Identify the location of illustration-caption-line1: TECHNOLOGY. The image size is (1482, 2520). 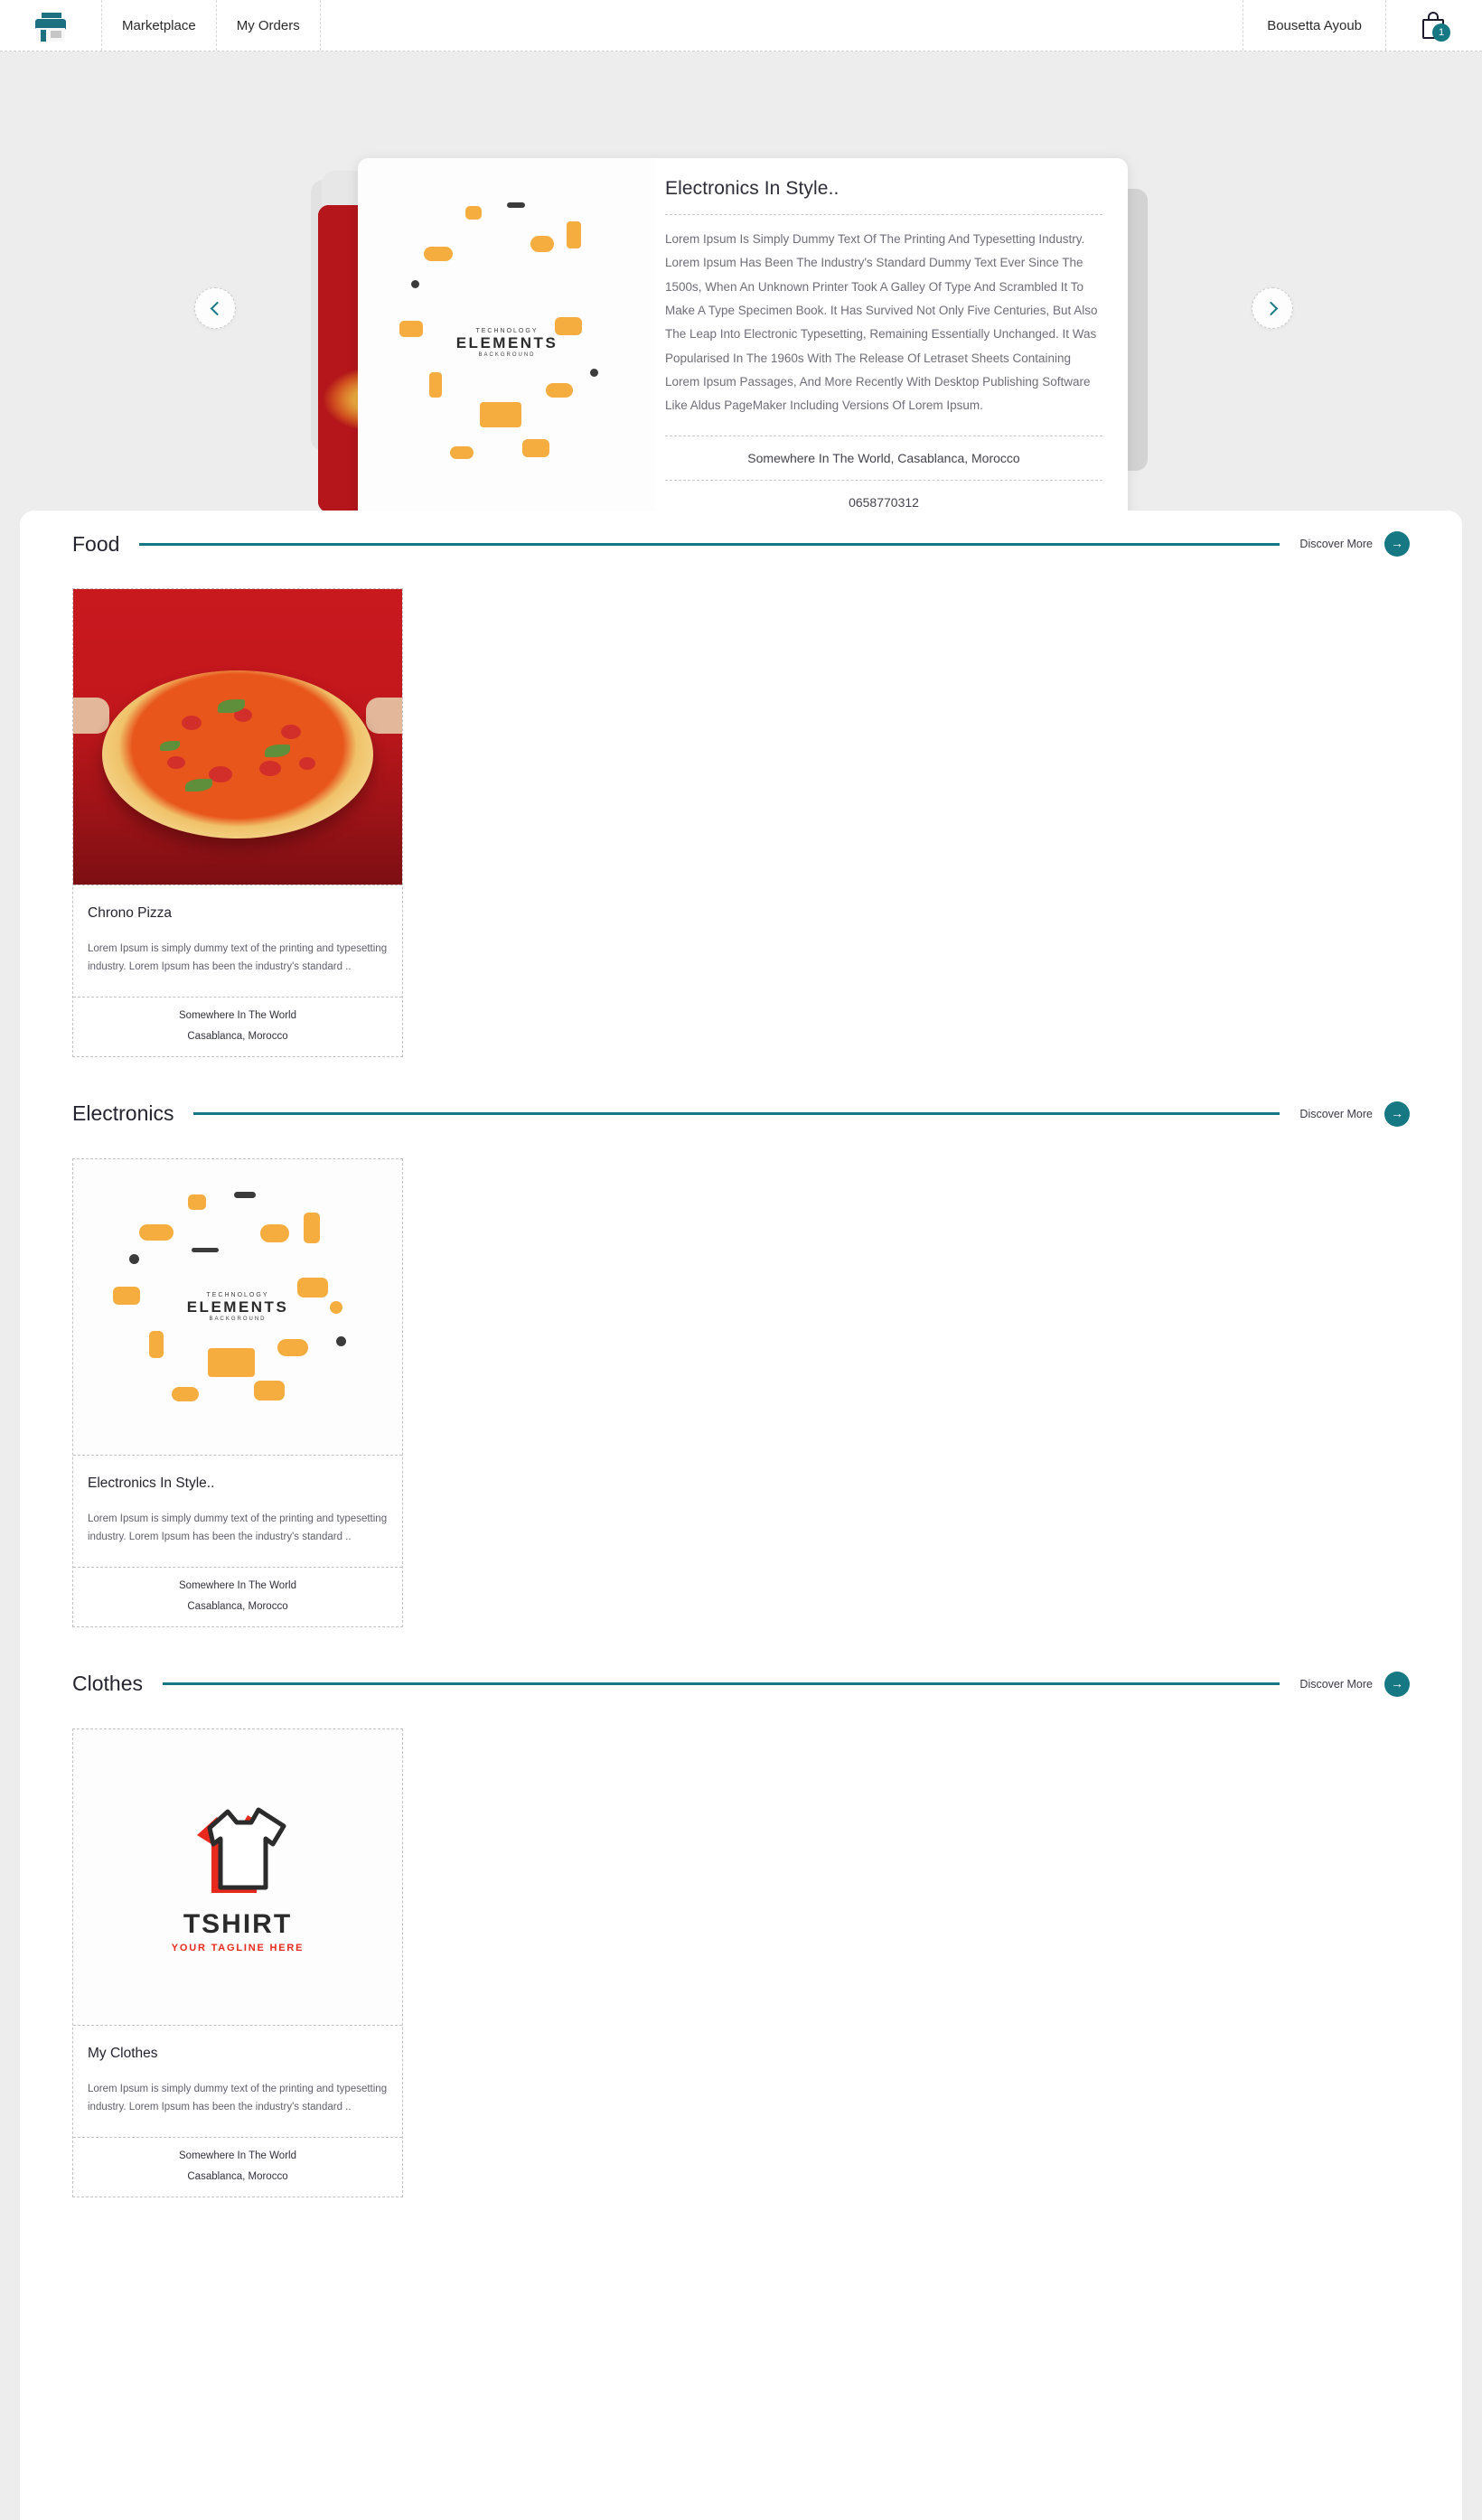
(237, 1295).